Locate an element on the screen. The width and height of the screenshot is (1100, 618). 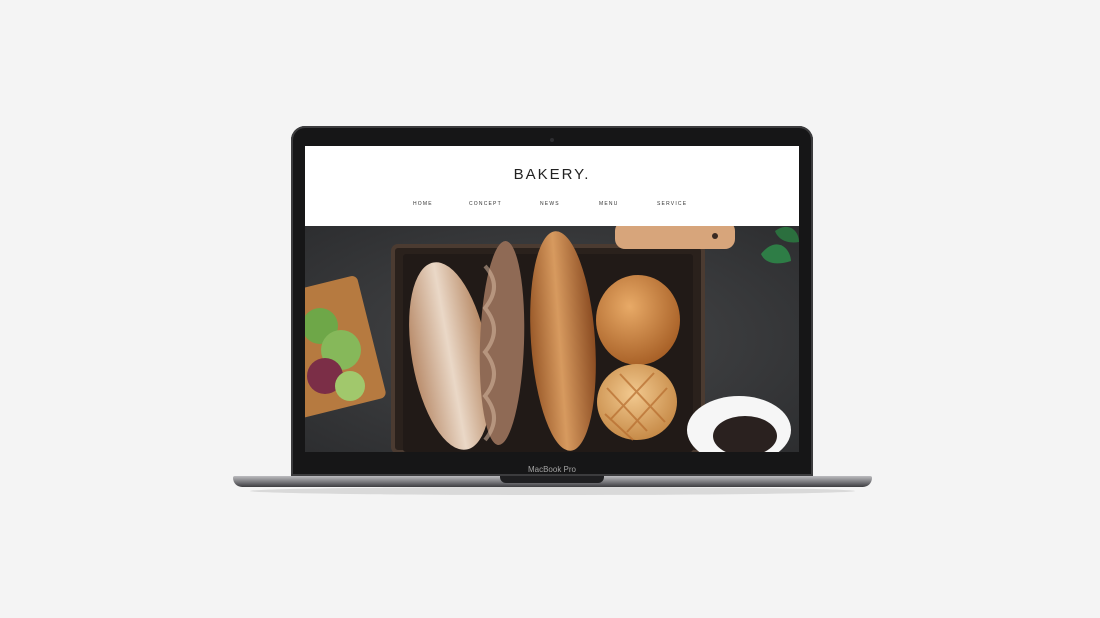
laptop-model-label: MacBook Pro is located at coordinates (552, 469).